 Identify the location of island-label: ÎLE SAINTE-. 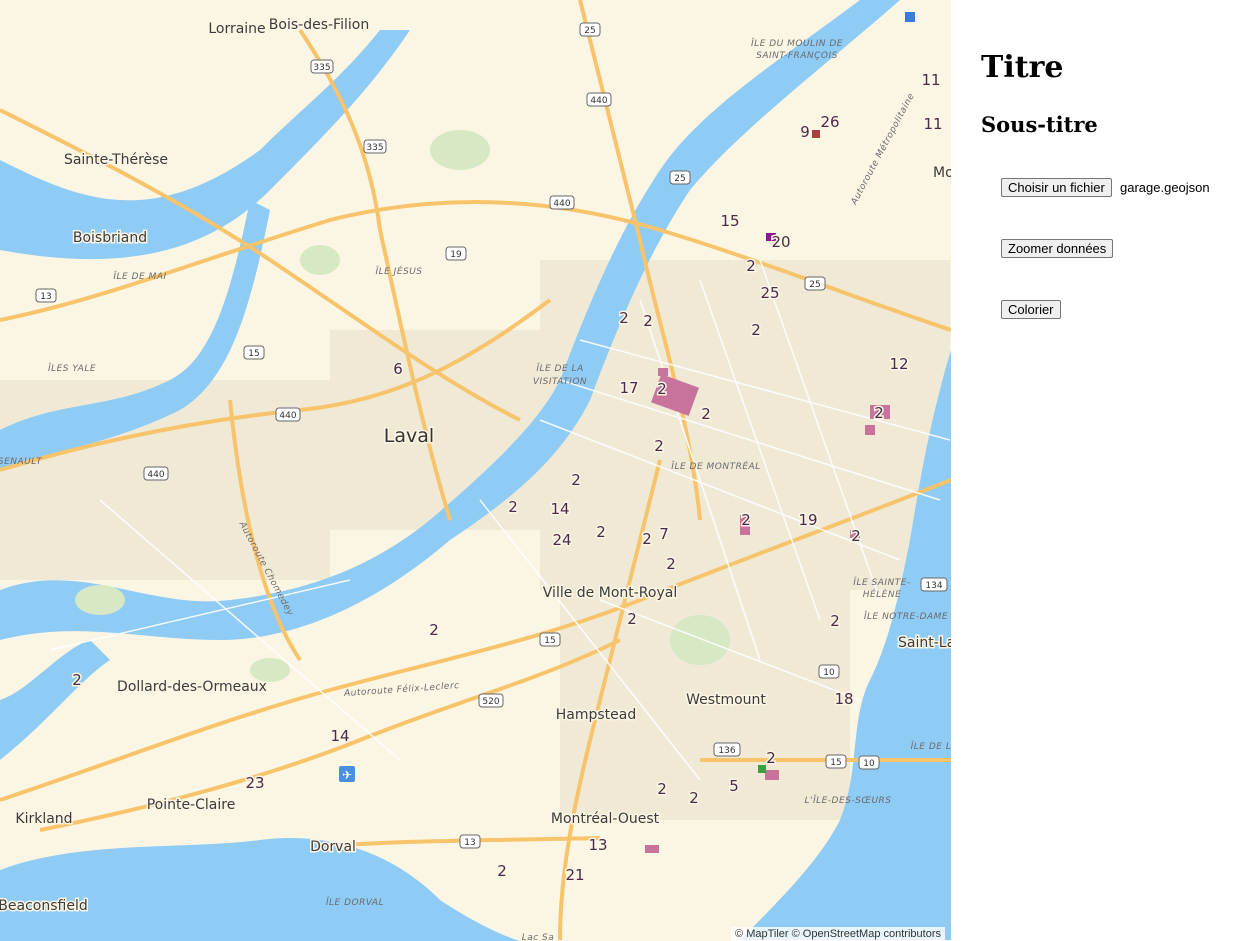
(881, 582).